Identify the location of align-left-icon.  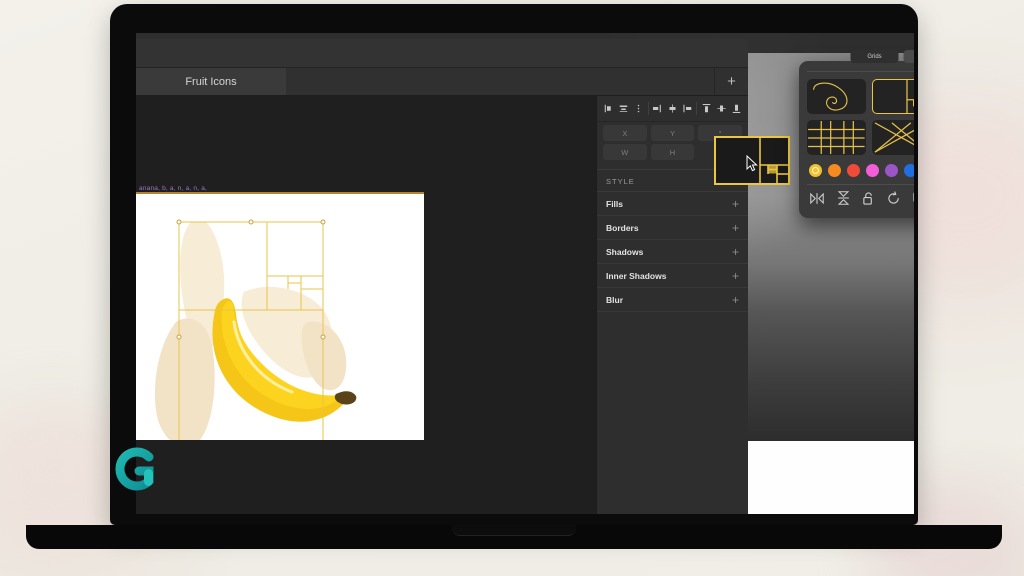
(609, 109).